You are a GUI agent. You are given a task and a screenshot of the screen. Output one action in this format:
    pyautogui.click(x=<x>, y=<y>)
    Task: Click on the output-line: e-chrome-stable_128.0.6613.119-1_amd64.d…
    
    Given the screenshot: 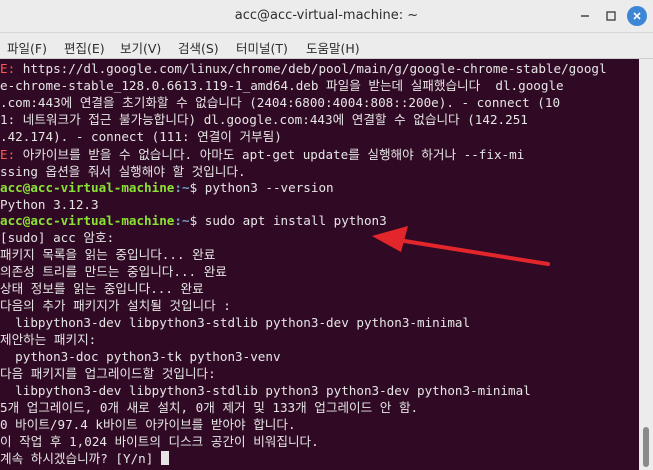 What is the action you would take?
    pyautogui.click(x=282, y=85)
    